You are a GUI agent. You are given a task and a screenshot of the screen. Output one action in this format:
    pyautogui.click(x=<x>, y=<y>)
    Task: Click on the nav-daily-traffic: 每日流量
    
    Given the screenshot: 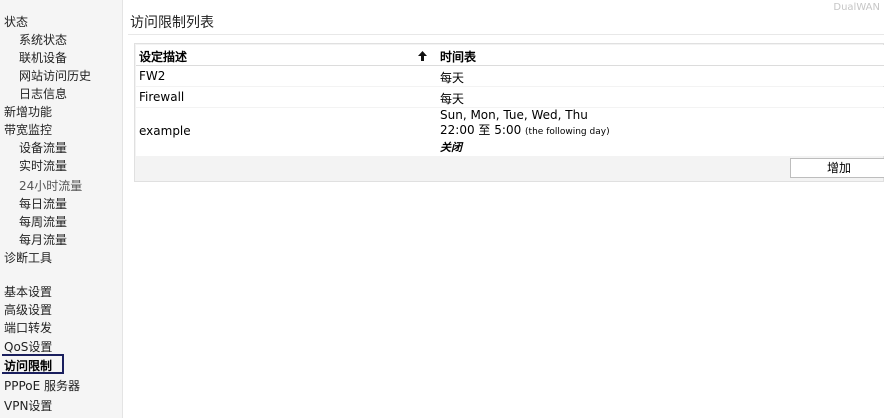 What is the action you would take?
    pyautogui.click(x=43, y=204)
    